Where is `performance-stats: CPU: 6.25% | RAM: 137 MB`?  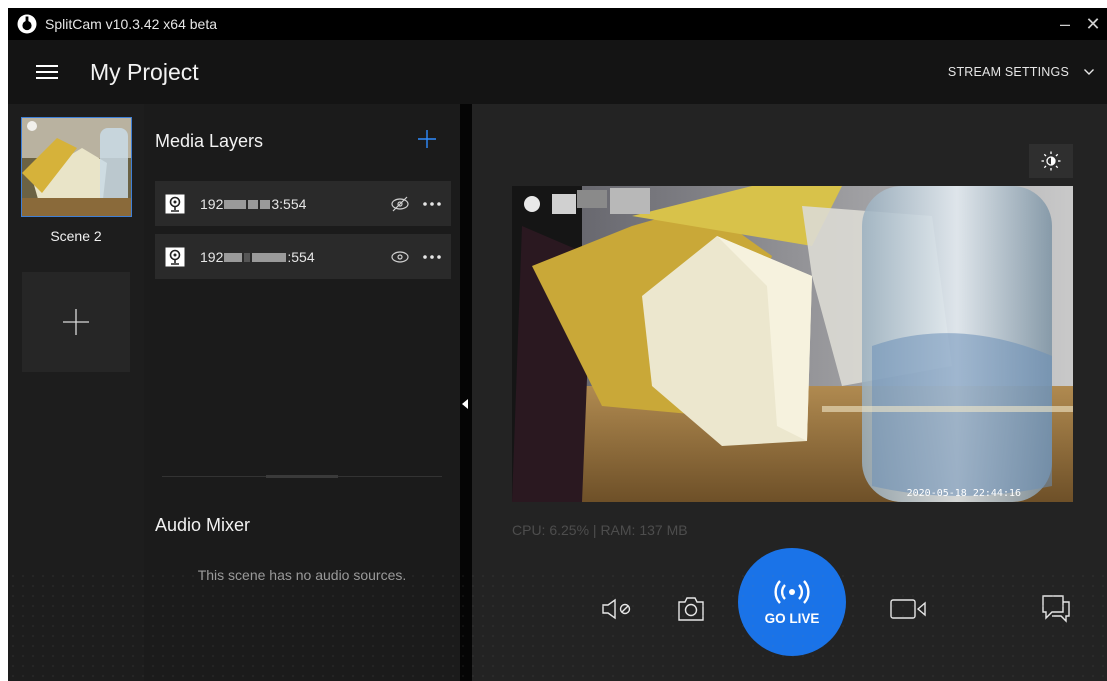 performance-stats: CPU: 6.25% | RAM: 137 MB is located at coordinates (600, 530).